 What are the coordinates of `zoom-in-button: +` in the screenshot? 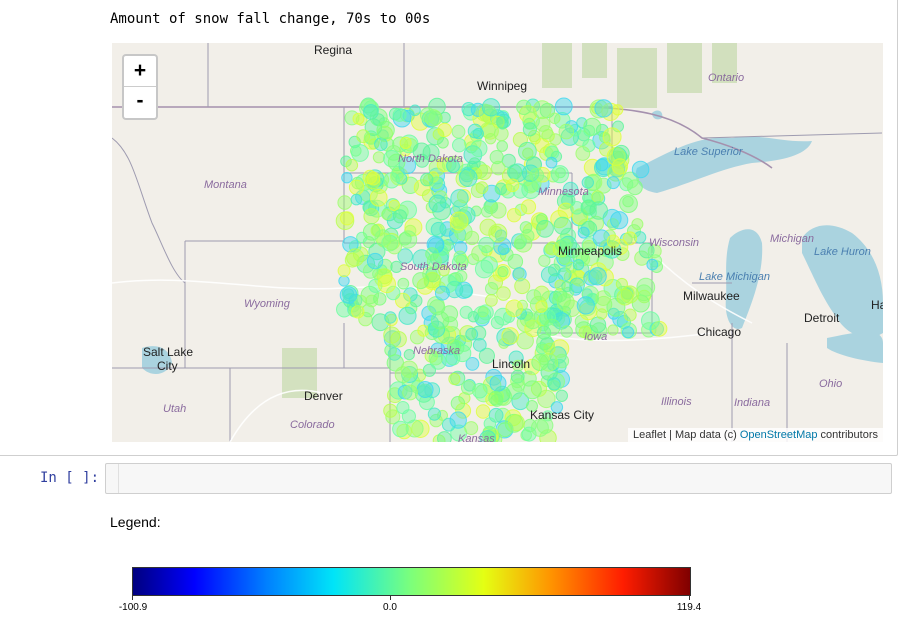 It's located at (140, 71).